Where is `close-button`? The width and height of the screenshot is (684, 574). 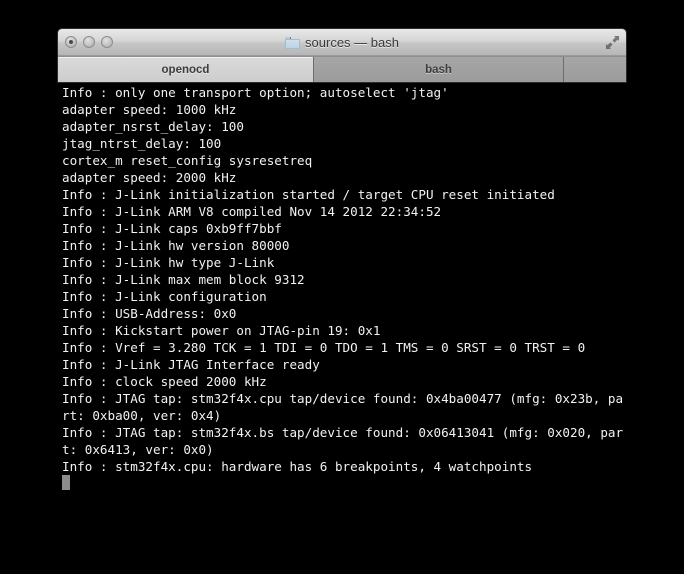 close-button is located at coordinates (71, 42).